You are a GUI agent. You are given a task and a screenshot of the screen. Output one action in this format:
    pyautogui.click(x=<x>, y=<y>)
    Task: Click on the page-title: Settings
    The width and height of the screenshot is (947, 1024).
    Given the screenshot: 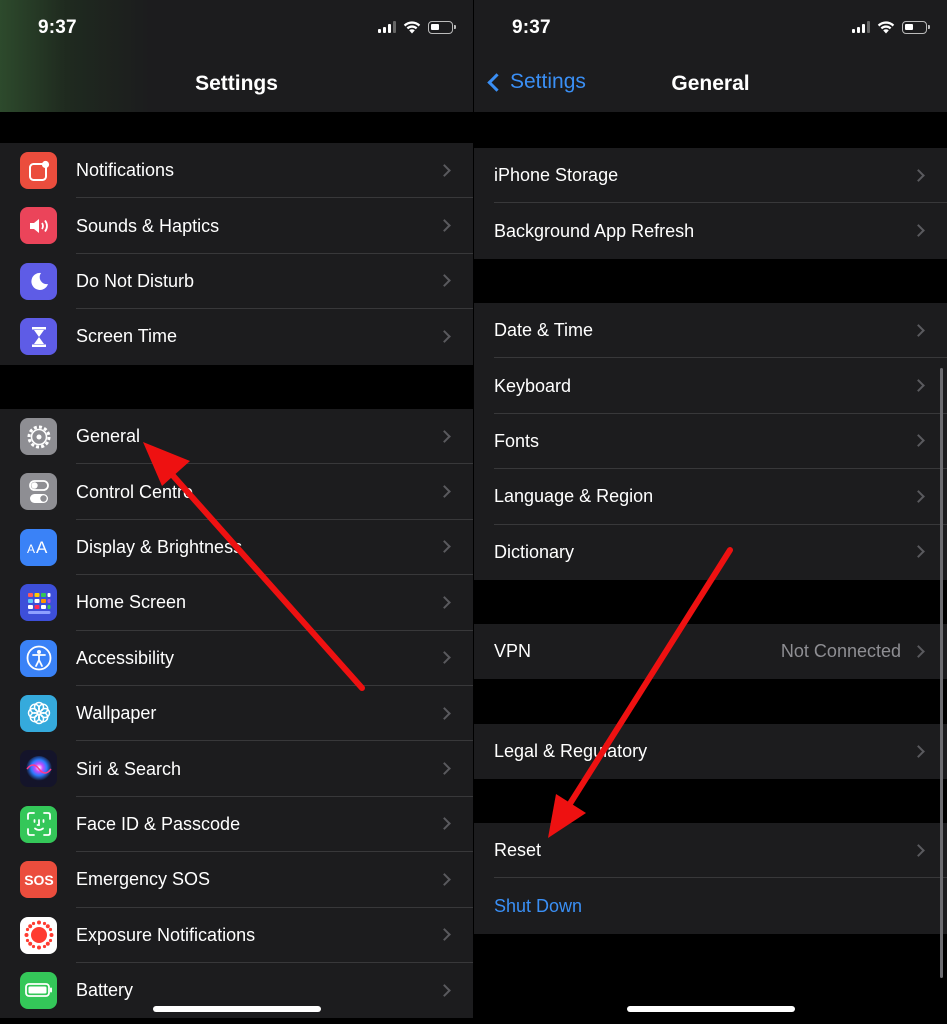 What is the action you would take?
    pyautogui.click(x=236, y=83)
    